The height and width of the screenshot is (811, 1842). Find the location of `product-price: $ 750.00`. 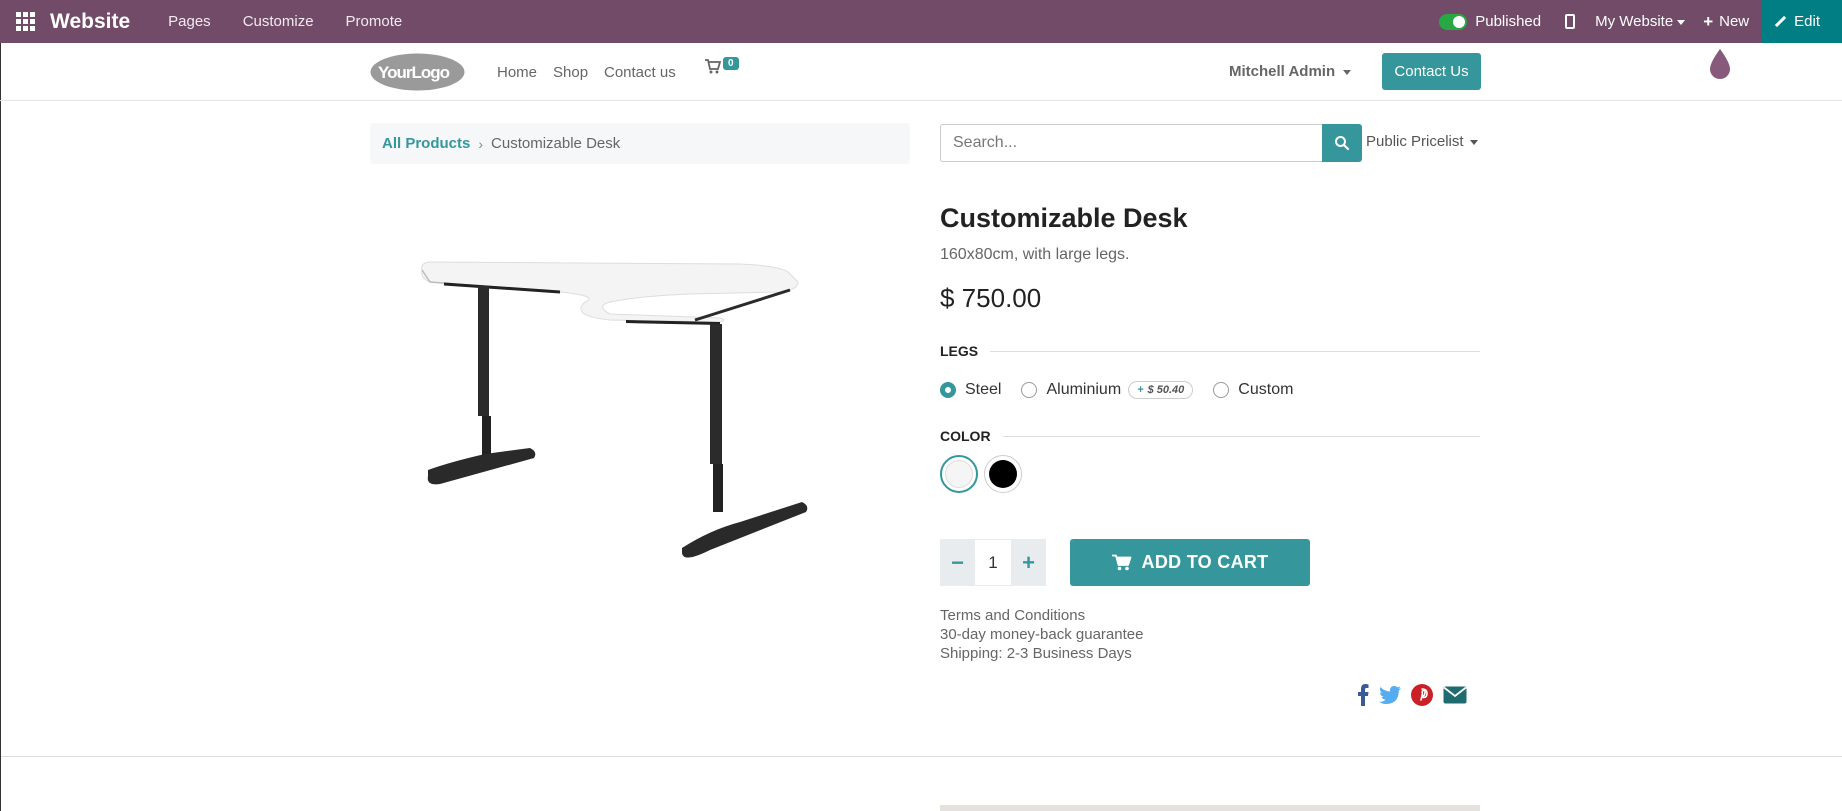

product-price: $ 750.00 is located at coordinates (991, 298).